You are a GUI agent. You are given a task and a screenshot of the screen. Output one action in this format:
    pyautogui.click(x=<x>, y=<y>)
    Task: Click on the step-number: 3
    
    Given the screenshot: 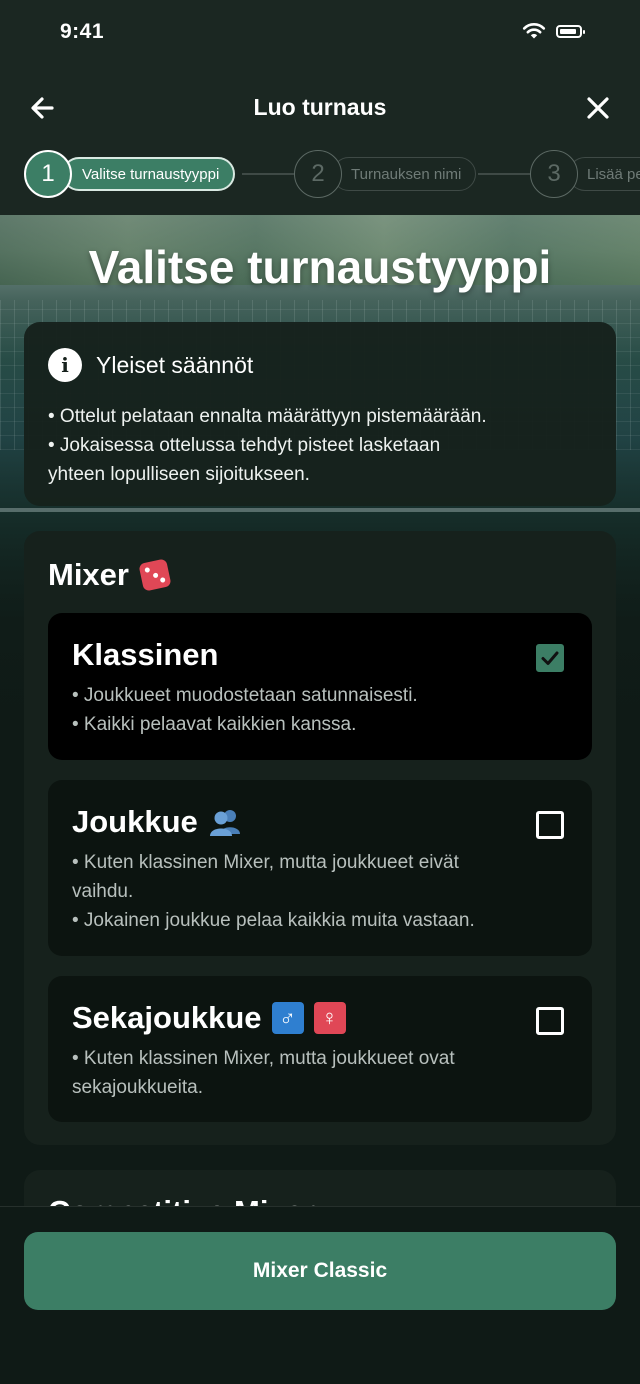 What is the action you would take?
    pyautogui.click(x=554, y=174)
    